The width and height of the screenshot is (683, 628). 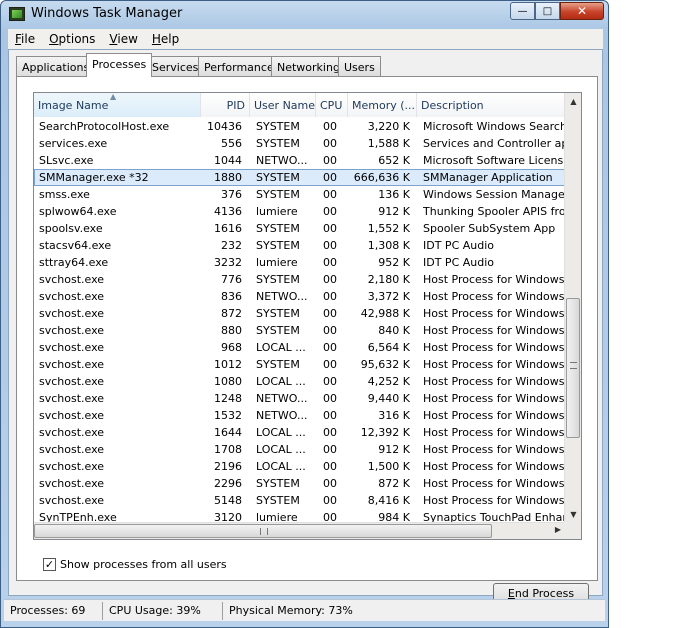 What do you see at coordinates (75, 245) in the screenshot?
I see `cell-name: stacsv64.exe` at bounding box center [75, 245].